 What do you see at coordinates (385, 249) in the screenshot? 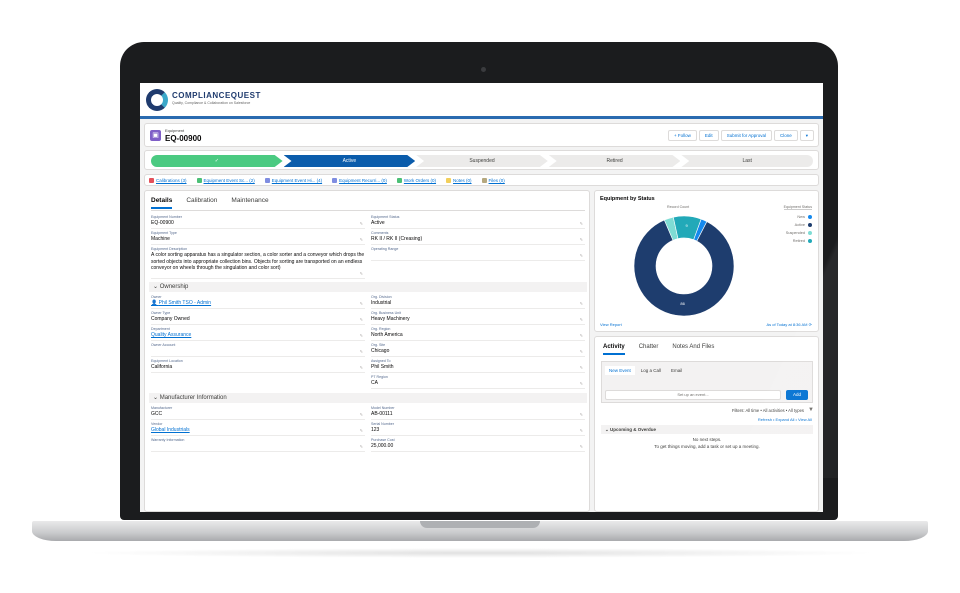
I see `field-label: Operating Range` at bounding box center [385, 249].